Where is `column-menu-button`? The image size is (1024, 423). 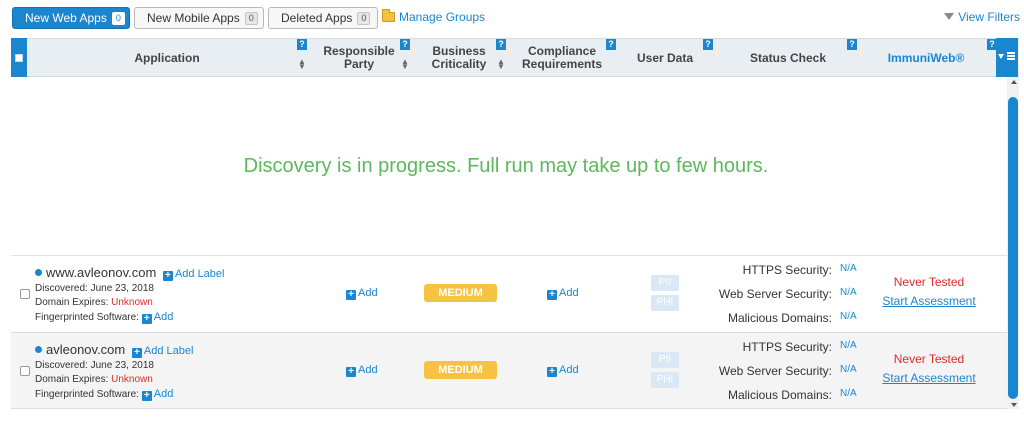
column-menu-button is located at coordinates (1007, 57).